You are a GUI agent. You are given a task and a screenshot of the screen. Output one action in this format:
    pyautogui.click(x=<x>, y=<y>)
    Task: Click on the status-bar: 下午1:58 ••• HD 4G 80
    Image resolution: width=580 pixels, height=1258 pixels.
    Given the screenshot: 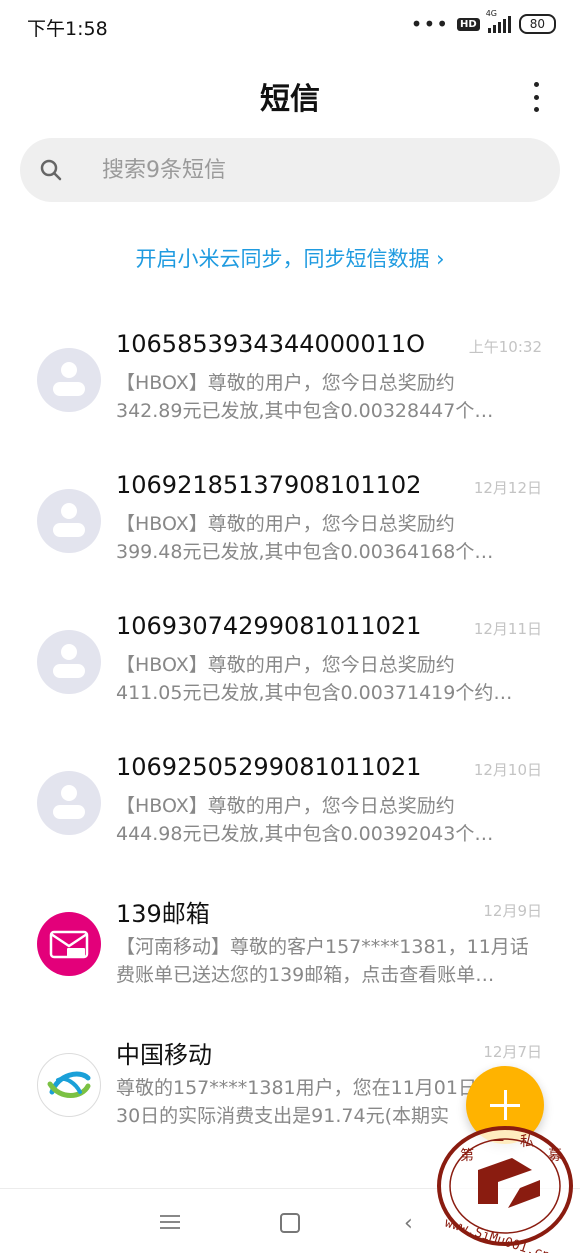 What is the action you would take?
    pyautogui.click(x=290, y=26)
    